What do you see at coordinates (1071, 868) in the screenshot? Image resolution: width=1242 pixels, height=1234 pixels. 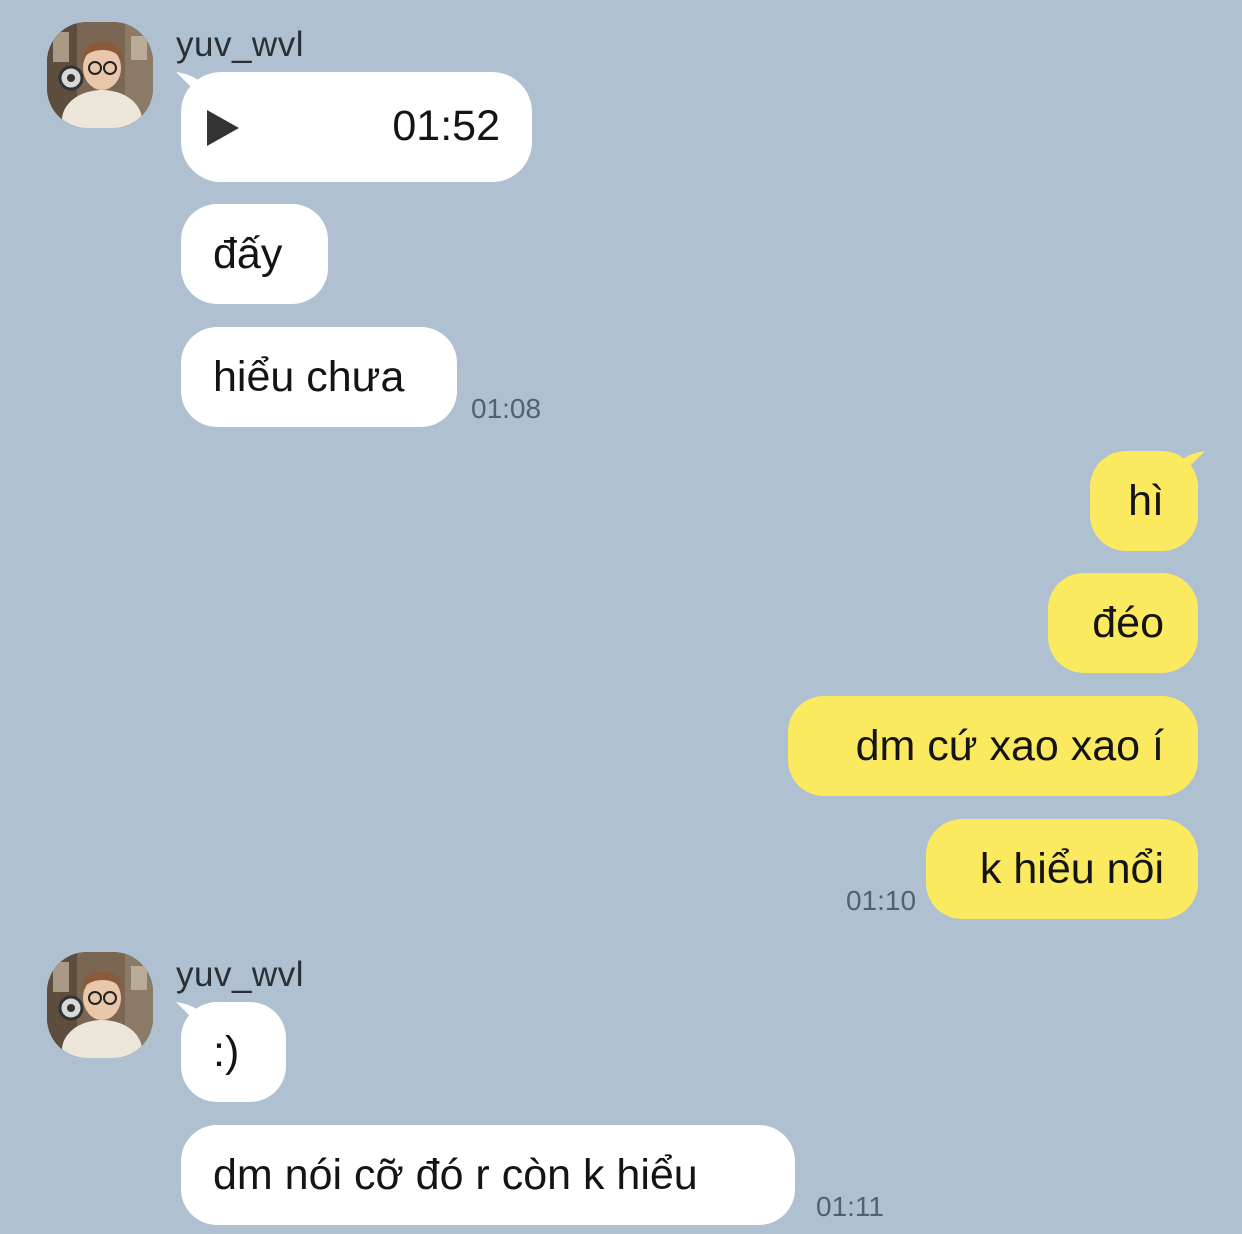 I see `message-text: k hiểu nổi` at bounding box center [1071, 868].